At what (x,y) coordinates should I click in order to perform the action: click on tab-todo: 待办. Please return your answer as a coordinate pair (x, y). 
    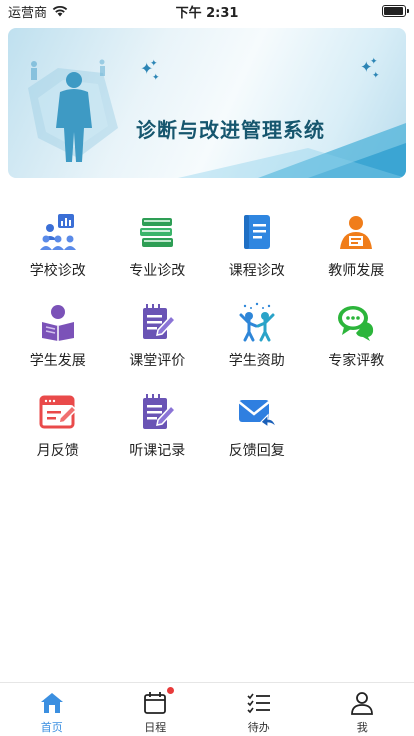
    Looking at the image, I should click on (259, 709).